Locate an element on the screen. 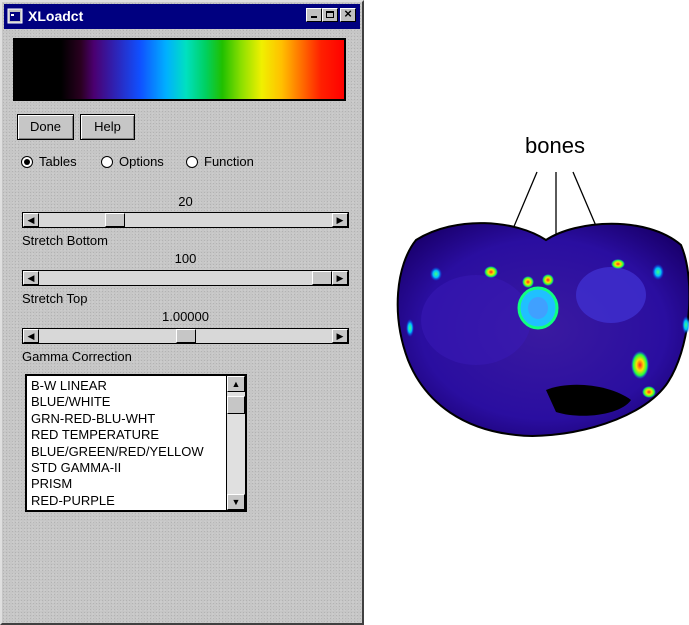 This screenshot has height=625, width=689. ct-vertebra-core is located at coordinates (538, 308).